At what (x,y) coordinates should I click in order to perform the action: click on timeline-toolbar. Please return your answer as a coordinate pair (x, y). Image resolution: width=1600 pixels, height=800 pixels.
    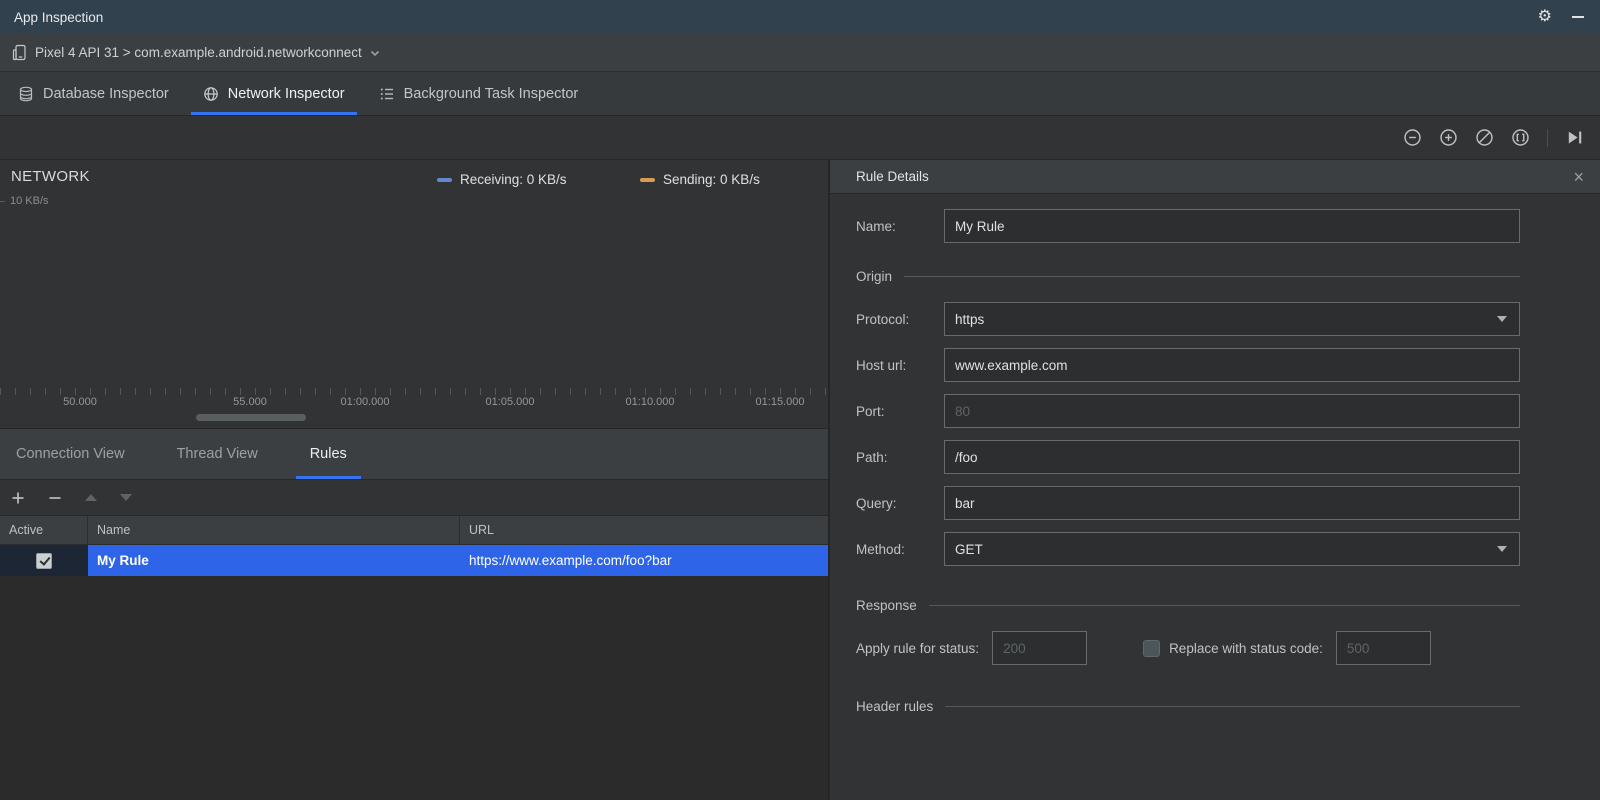
    Looking at the image, I should click on (800, 138).